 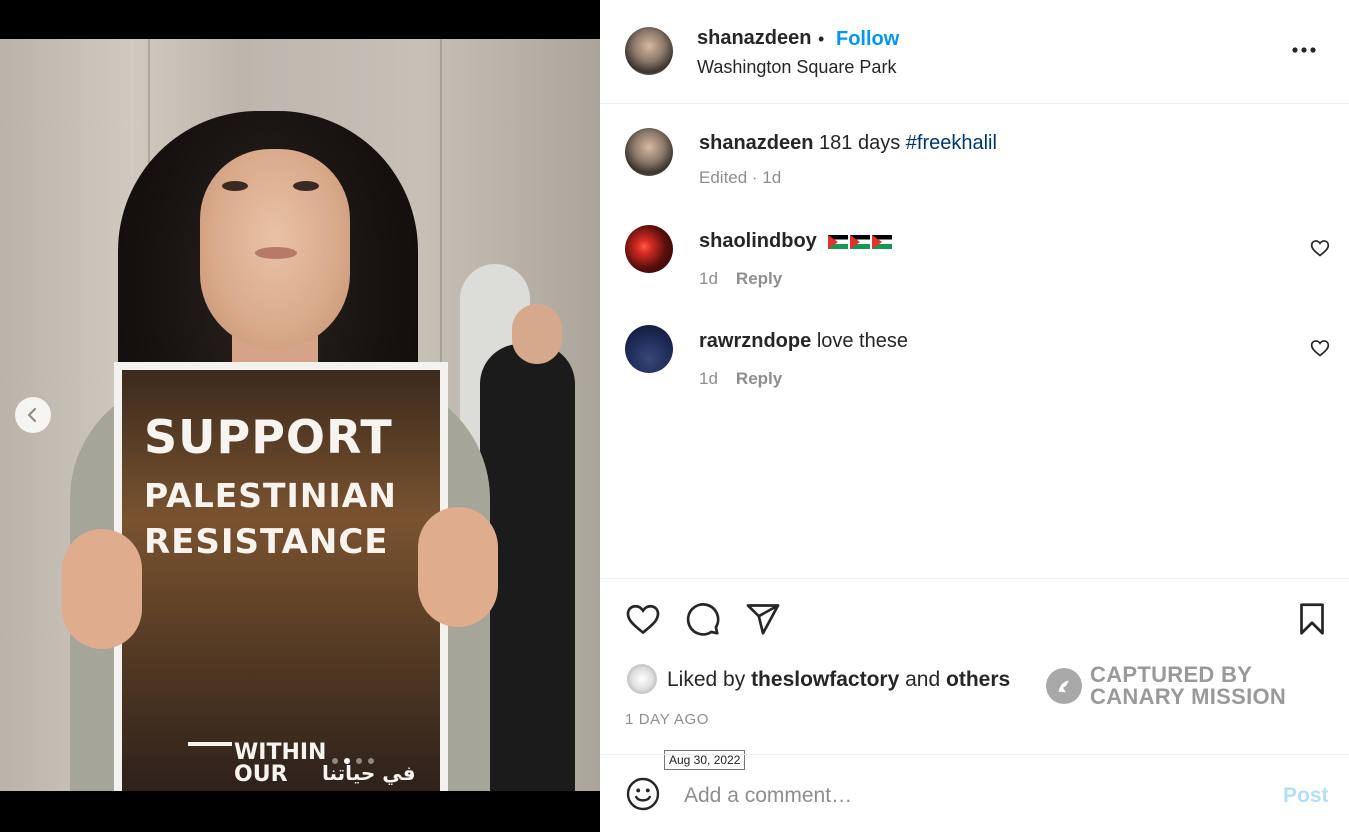 I want to click on palestine-flag-icons, so click(x=860, y=241).